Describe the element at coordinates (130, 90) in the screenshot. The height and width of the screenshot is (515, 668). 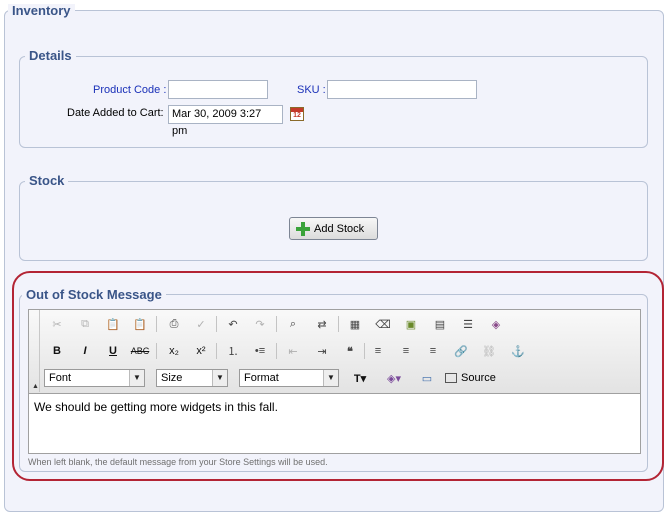
I see `product-code-label: Product Code :` at that location.